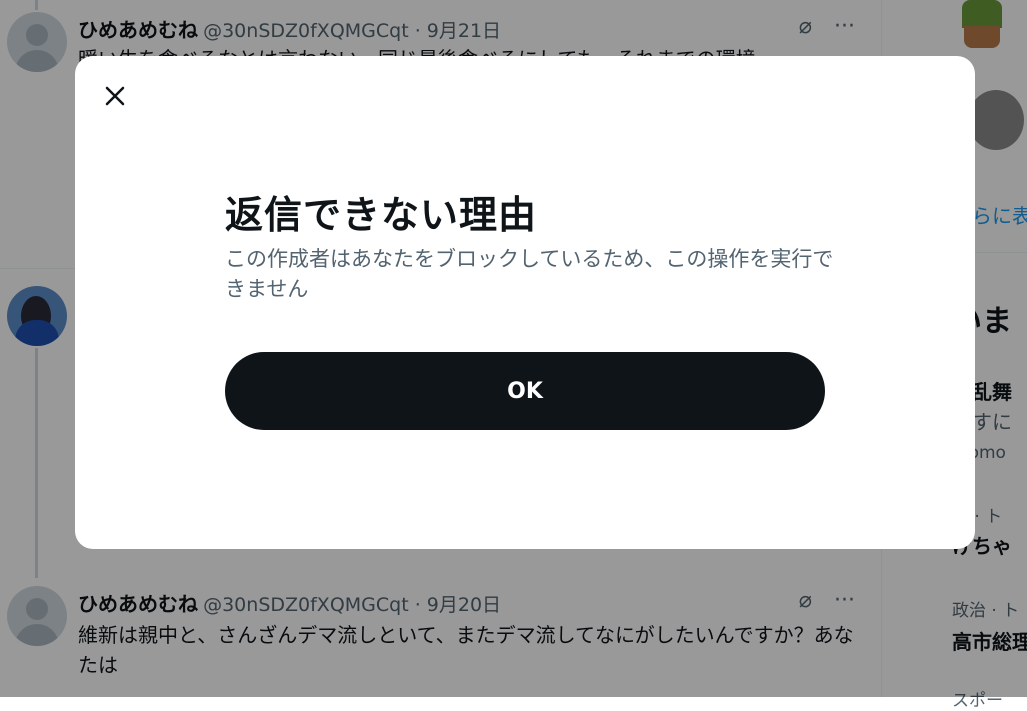 This screenshot has height=711, width=1027. I want to click on close-icon, so click(115, 96).